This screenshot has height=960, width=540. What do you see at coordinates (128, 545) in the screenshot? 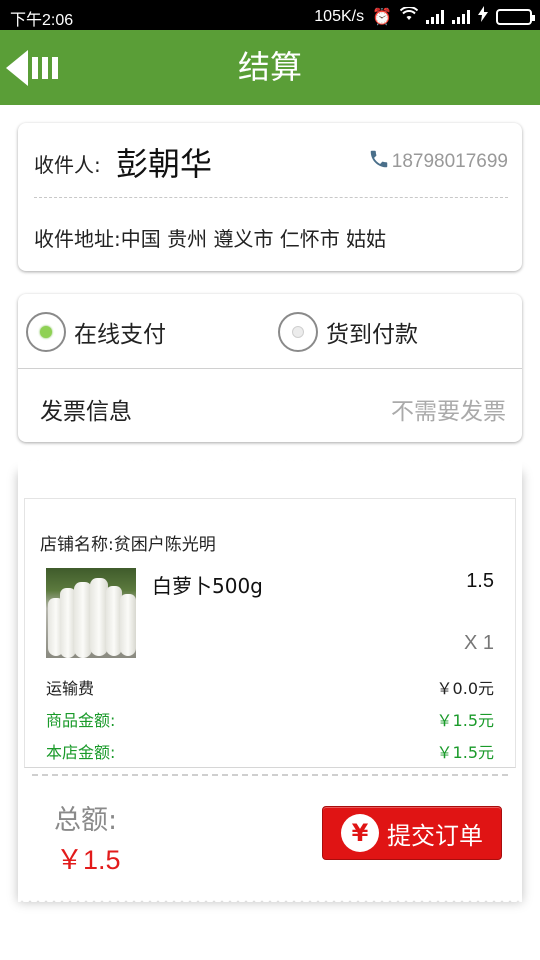
I see `shop-name: 店铺名称:贫困户陈光明` at bounding box center [128, 545].